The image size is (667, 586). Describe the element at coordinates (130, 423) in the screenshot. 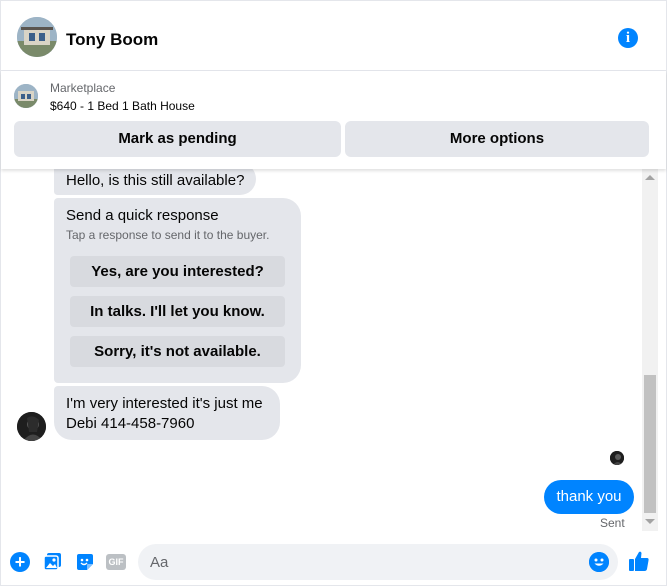

I see `message-line: Debi 414-458-7960` at that location.